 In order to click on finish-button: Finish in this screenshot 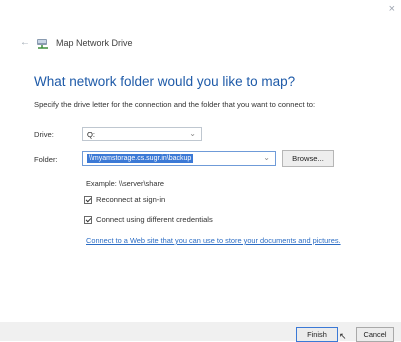, I will do `click(317, 334)`.